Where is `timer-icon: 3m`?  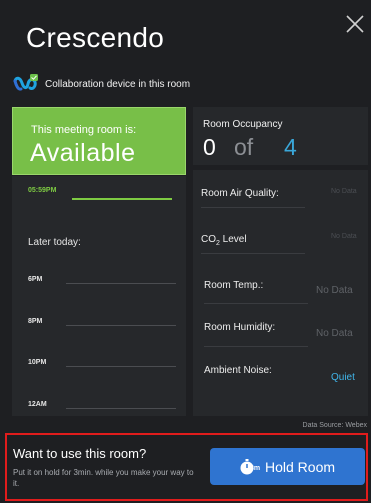
timer-icon: 3m is located at coordinates (250, 467).